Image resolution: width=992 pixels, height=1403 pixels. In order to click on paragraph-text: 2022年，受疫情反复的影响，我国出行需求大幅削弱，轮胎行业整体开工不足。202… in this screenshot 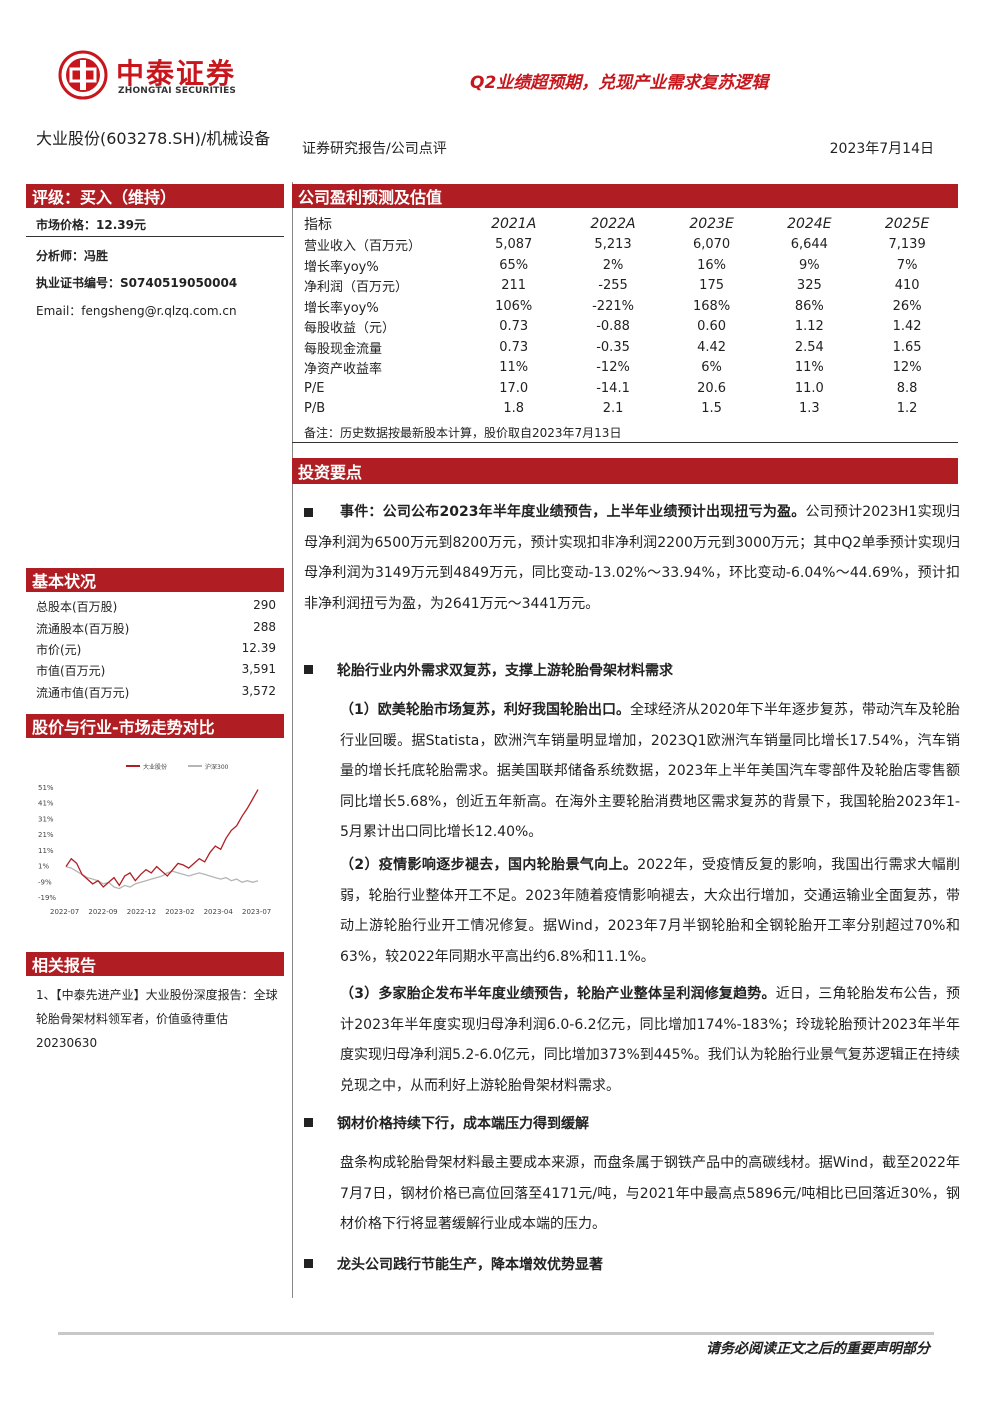, I will do `click(650, 911)`.